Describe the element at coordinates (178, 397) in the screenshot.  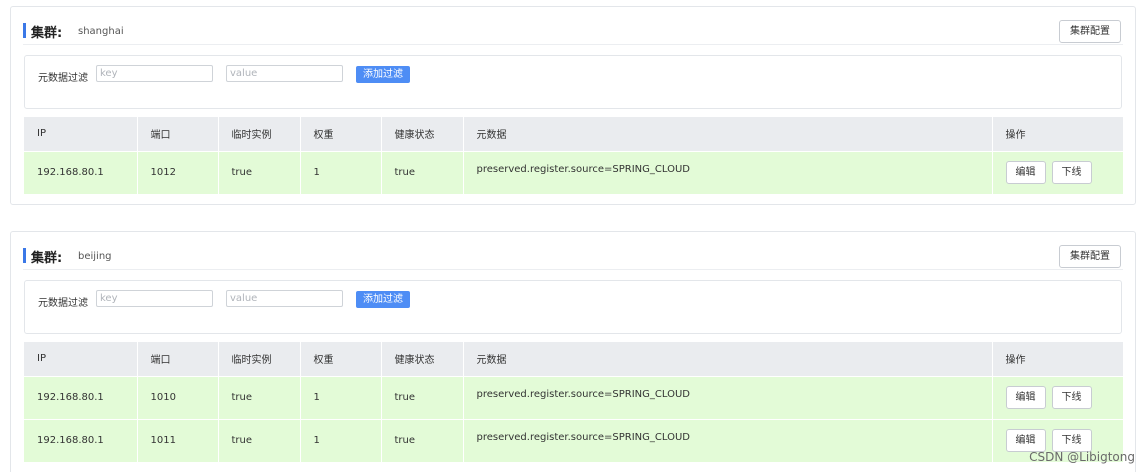
I see `cell-port: 1010` at that location.